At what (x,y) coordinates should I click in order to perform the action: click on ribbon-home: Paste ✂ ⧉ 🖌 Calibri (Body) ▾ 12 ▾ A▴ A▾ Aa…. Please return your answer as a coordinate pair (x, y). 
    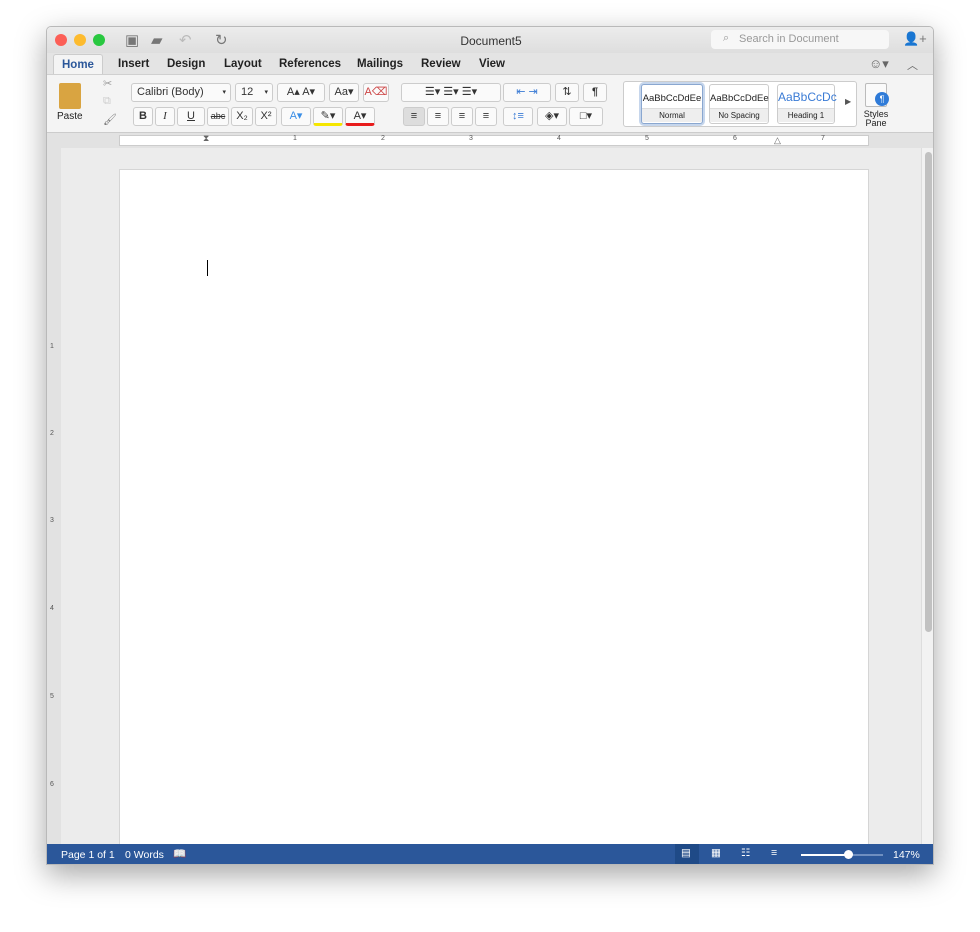
    Looking at the image, I should click on (490, 103).